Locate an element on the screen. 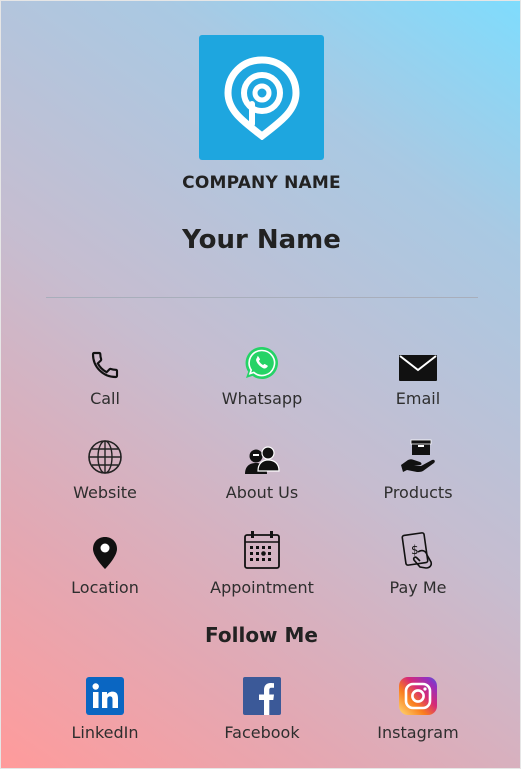 The width and height of the screenshot is (521, 769). pay-me-label: Pay Me is located at coordinates (418, 587).